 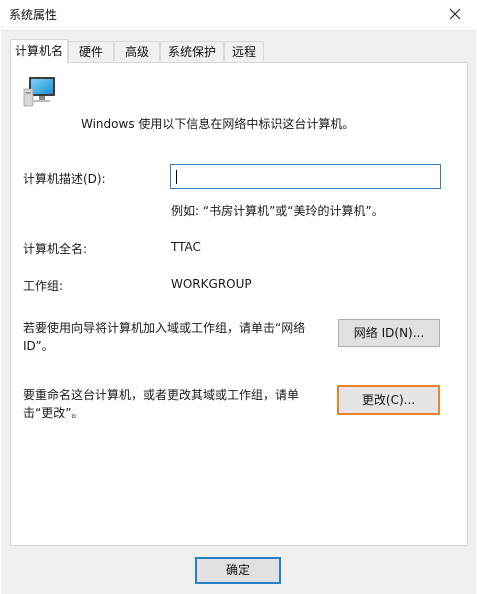 I want to click on description-label: 计算机描述(D):, so click(x=64, y=179).